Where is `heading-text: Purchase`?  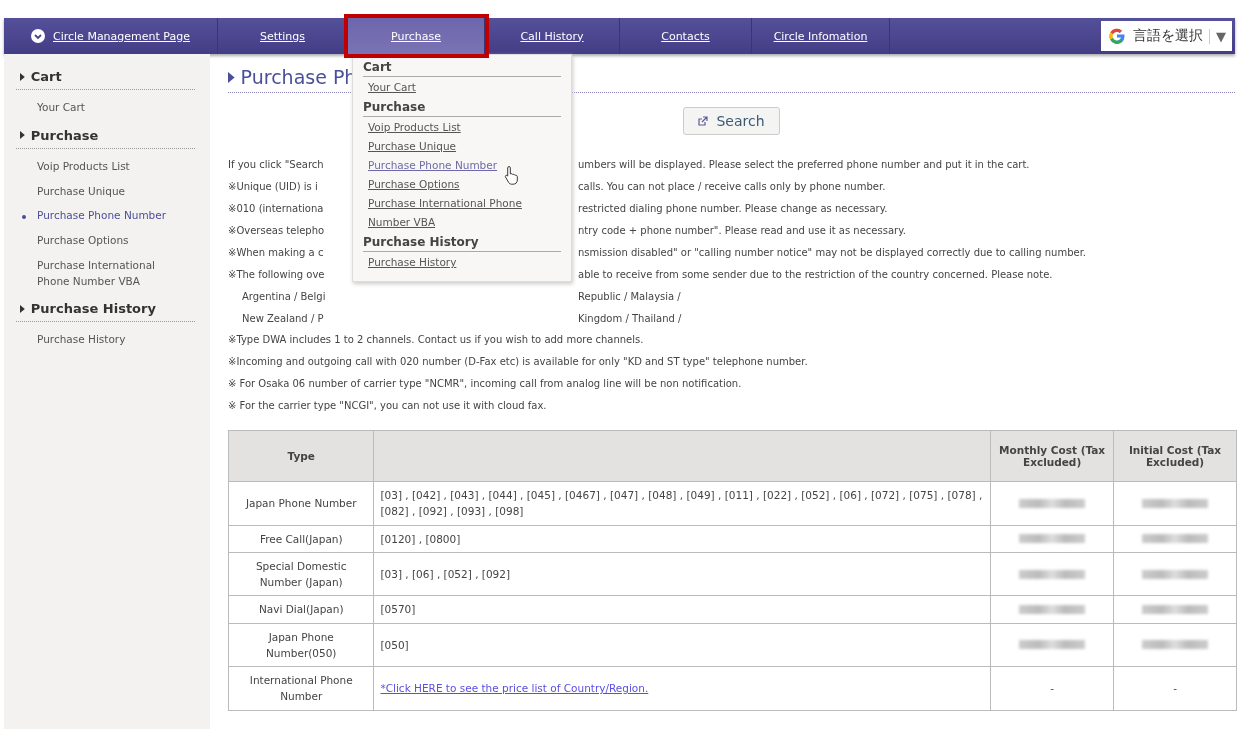
heading-text: Purchase is located at coordinates (64, 135).